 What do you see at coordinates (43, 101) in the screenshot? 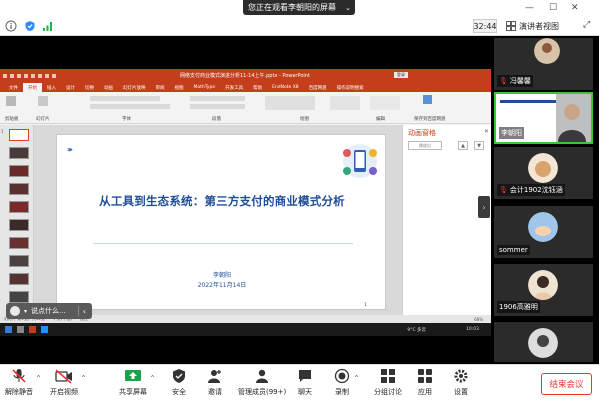
I see `new-slide-icon` at bounding box center [43, 101].